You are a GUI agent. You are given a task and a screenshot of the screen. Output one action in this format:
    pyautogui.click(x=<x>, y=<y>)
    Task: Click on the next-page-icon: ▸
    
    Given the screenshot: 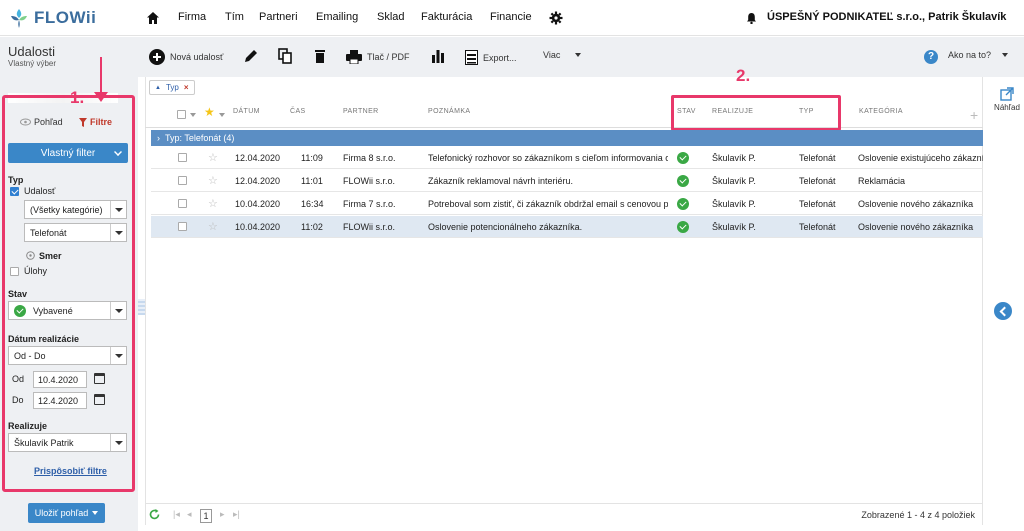 What is the action you would take?
    pyautogui.click(x=222, y=514)
    